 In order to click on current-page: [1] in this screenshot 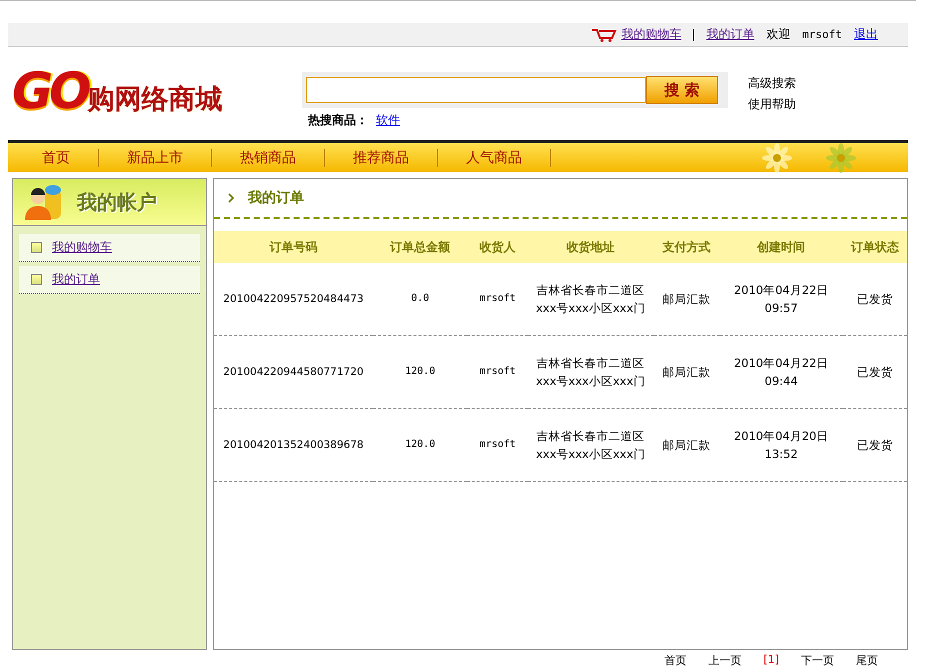, I will do `click(771, 660)`.